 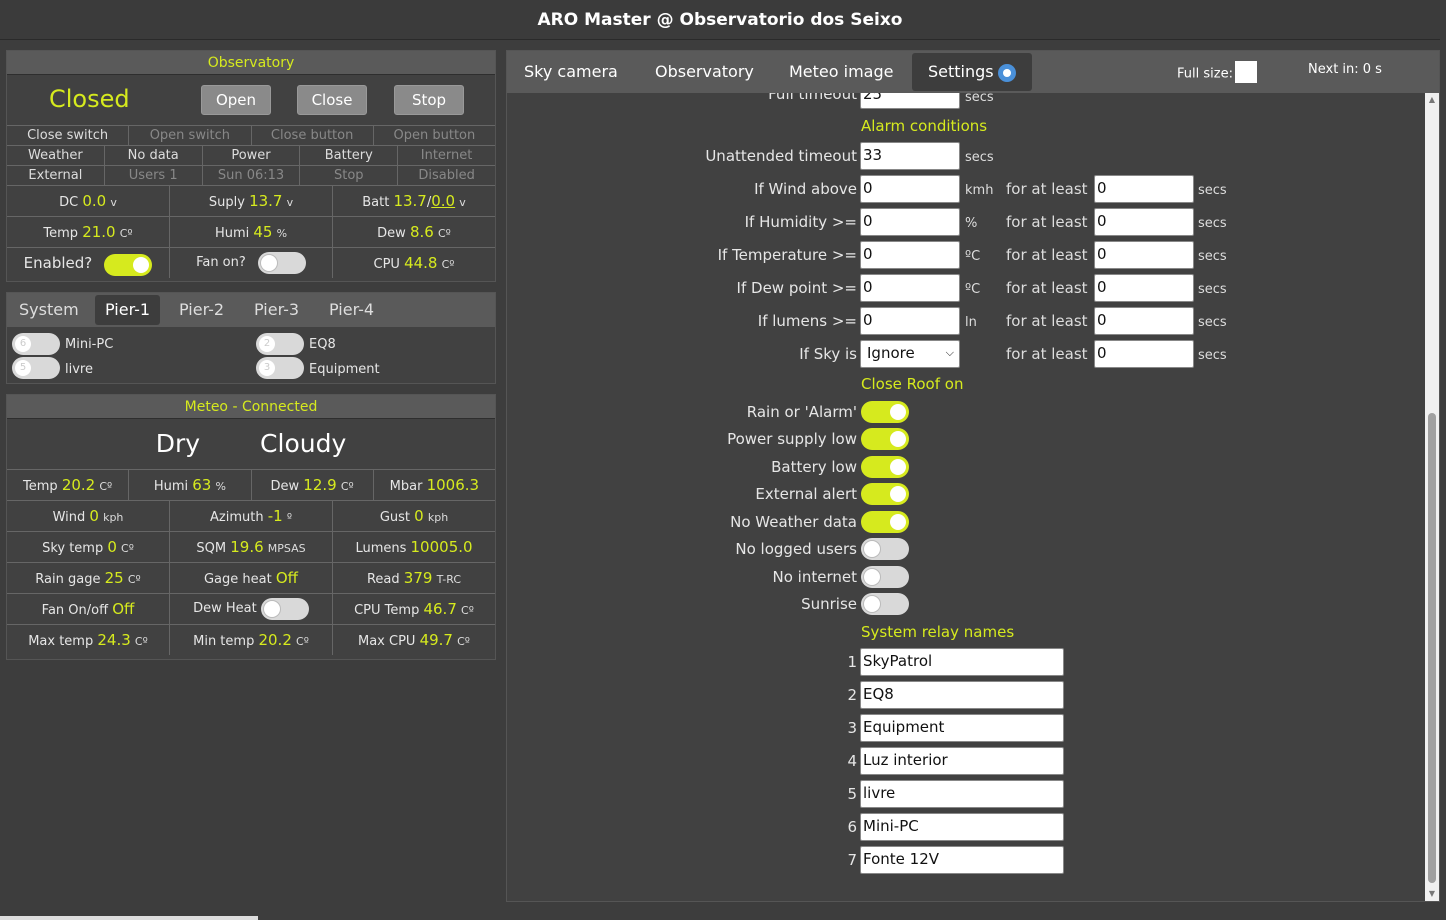 I want to click on relay-1-name-input: SkyPatrol, so click(x=962, y=662).